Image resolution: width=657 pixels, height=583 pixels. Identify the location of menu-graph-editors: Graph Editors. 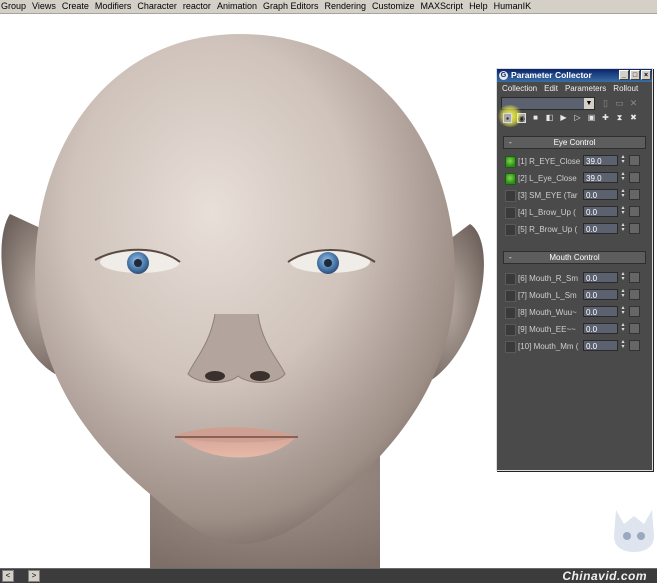
(291, 6).